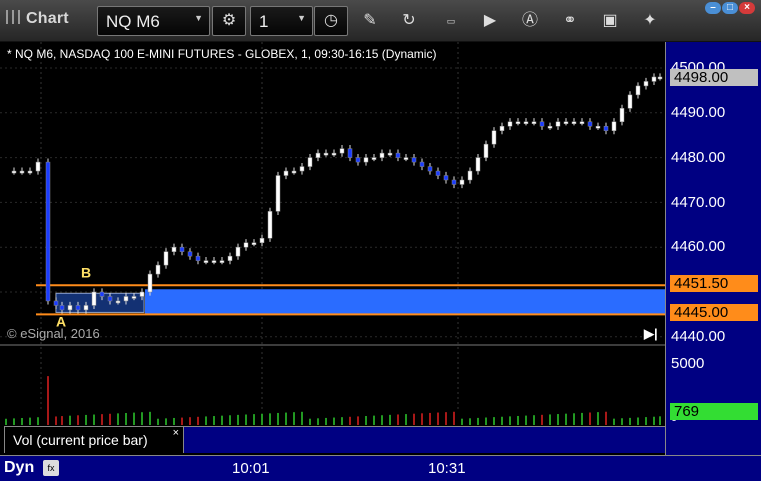  What do you see at coordinates (610, 21) in the screenshot?
I see `monitor-icon: ▣` at bounding box center [610, 21].